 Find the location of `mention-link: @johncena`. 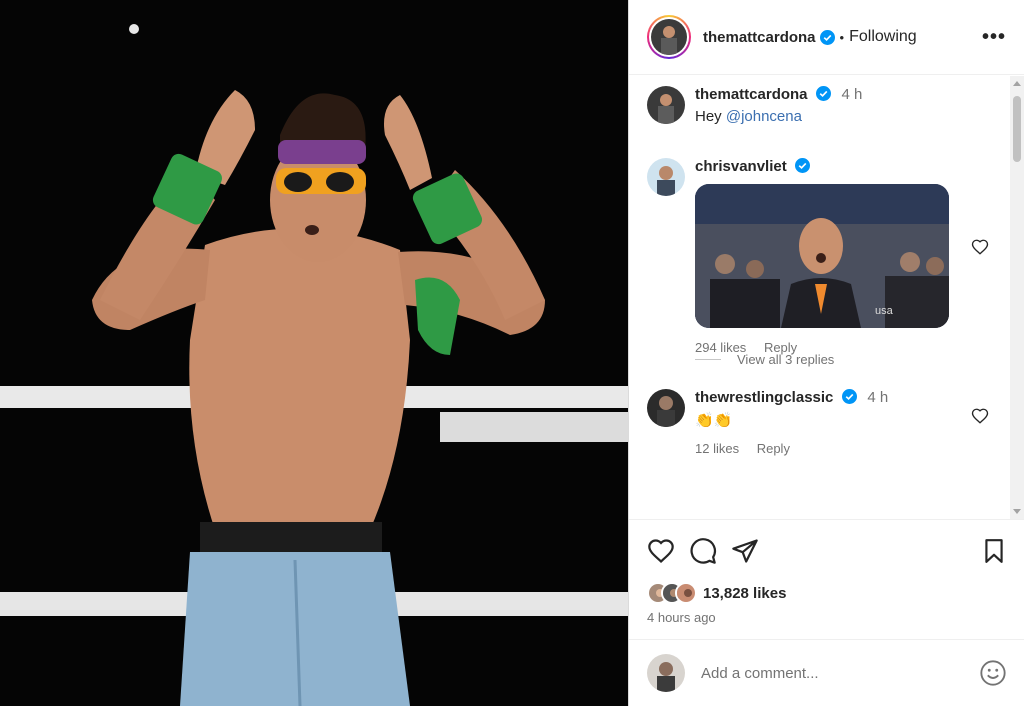

mention-link: @johncena is located at coordinates (764, 116).